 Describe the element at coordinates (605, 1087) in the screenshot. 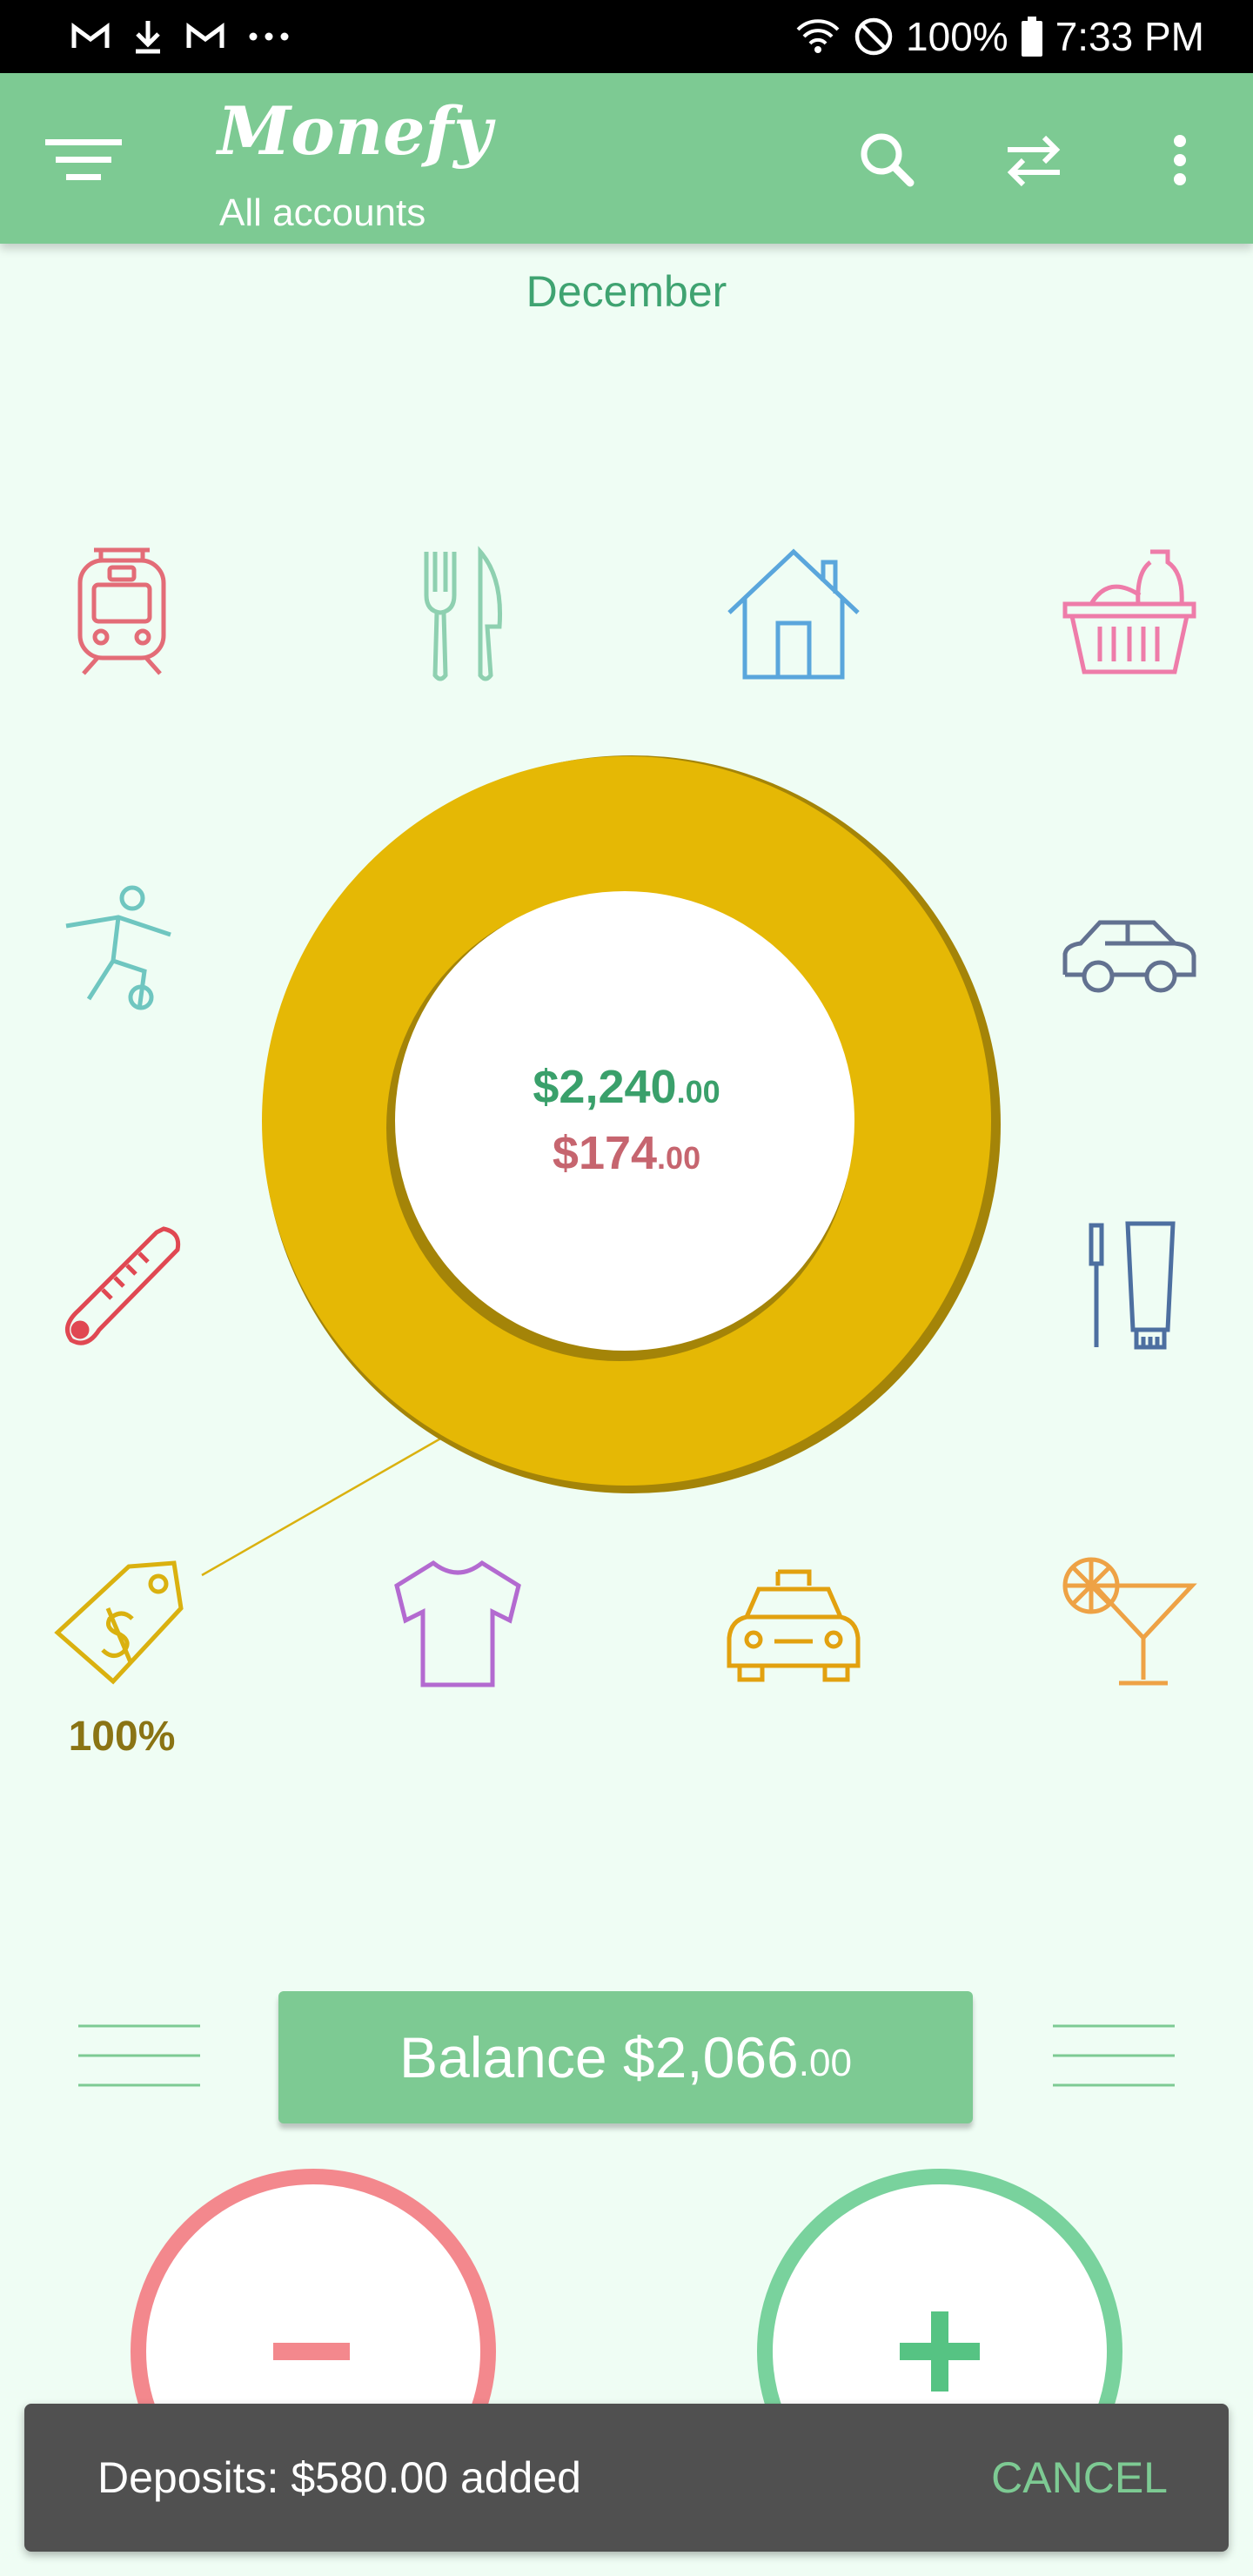

I see `income-amount: $2,240` at that location.